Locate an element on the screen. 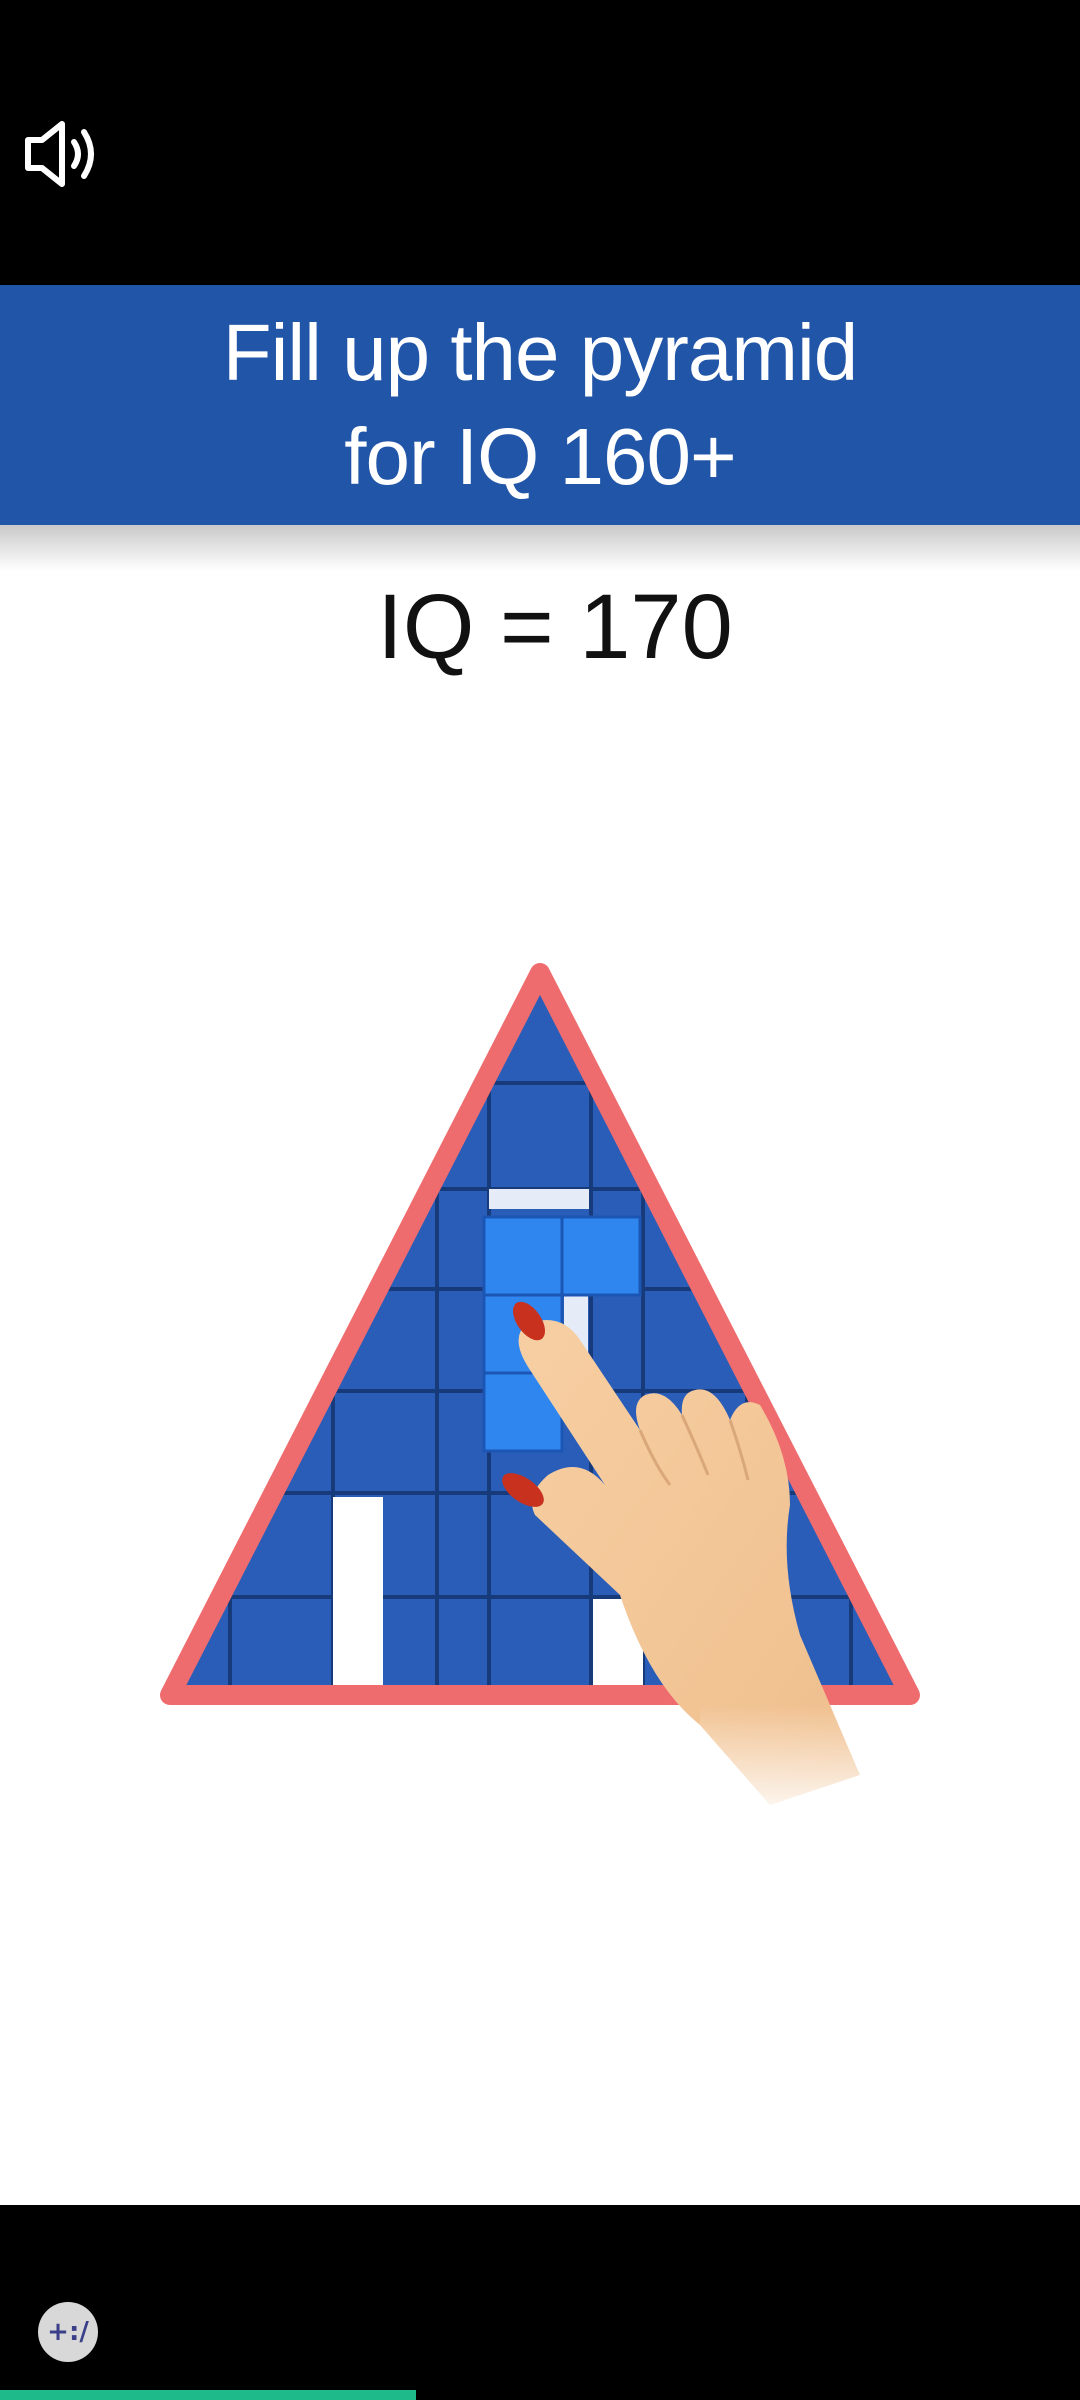 The height and width of the screenshot is (2400, 1080). brand-glyph: +:/ is located at coordinates (68, 2332).